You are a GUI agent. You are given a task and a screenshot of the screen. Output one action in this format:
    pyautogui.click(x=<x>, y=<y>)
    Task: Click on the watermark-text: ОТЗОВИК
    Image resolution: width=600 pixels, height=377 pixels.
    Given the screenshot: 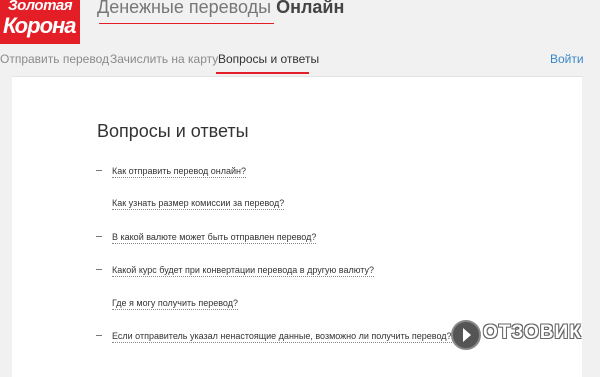 What is the action you would take?
    pyautogui.click(x=532, y=332)
    